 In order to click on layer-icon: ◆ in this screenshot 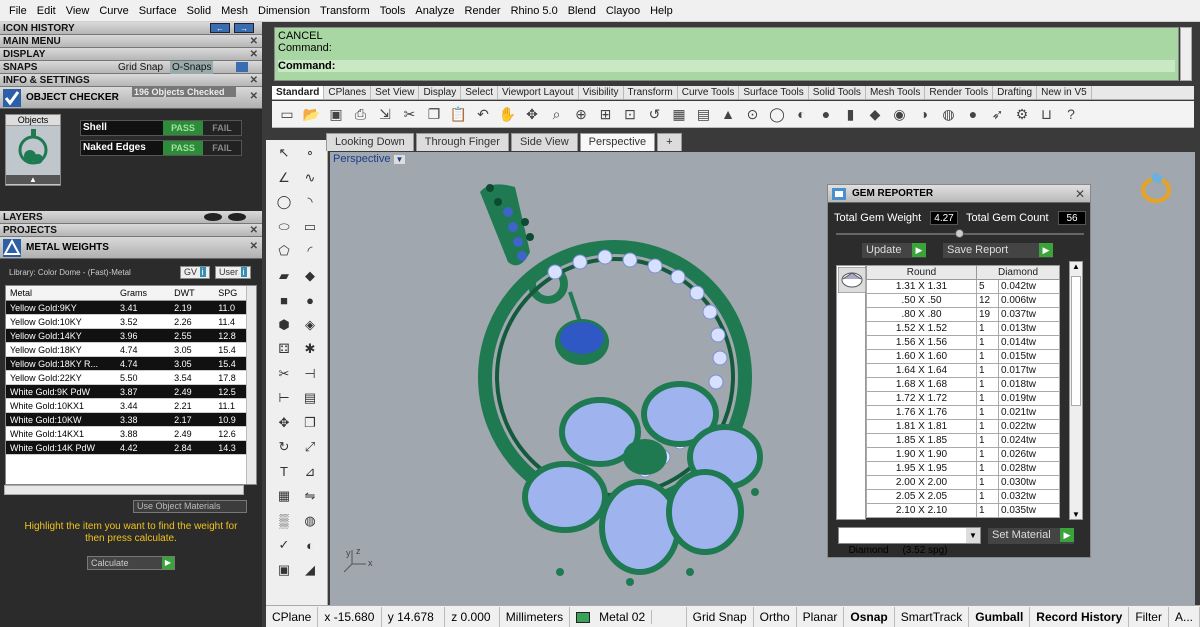, I will do `click(875, 114)`.